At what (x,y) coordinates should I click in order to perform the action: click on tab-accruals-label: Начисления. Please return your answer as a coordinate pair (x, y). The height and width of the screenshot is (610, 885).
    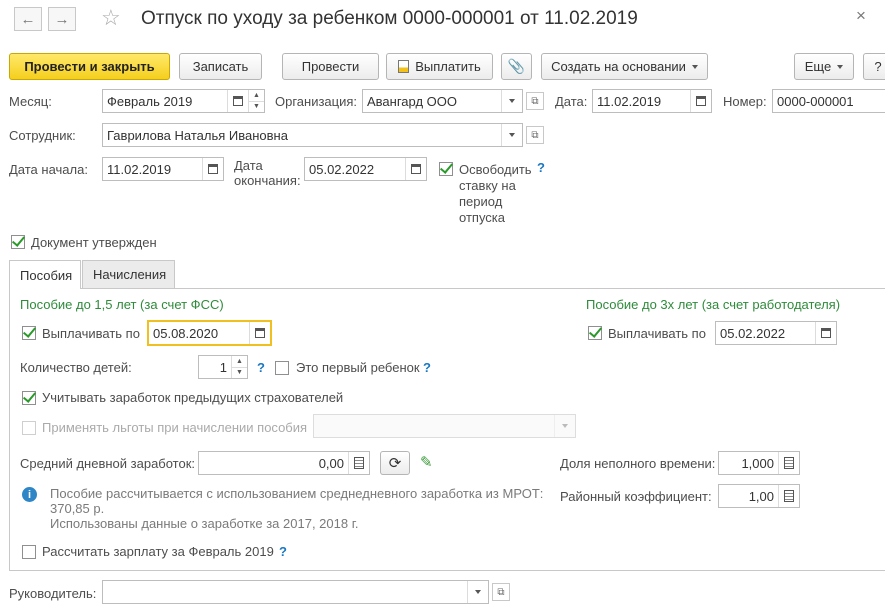
    Looking at the image, I should click on (130, 274).